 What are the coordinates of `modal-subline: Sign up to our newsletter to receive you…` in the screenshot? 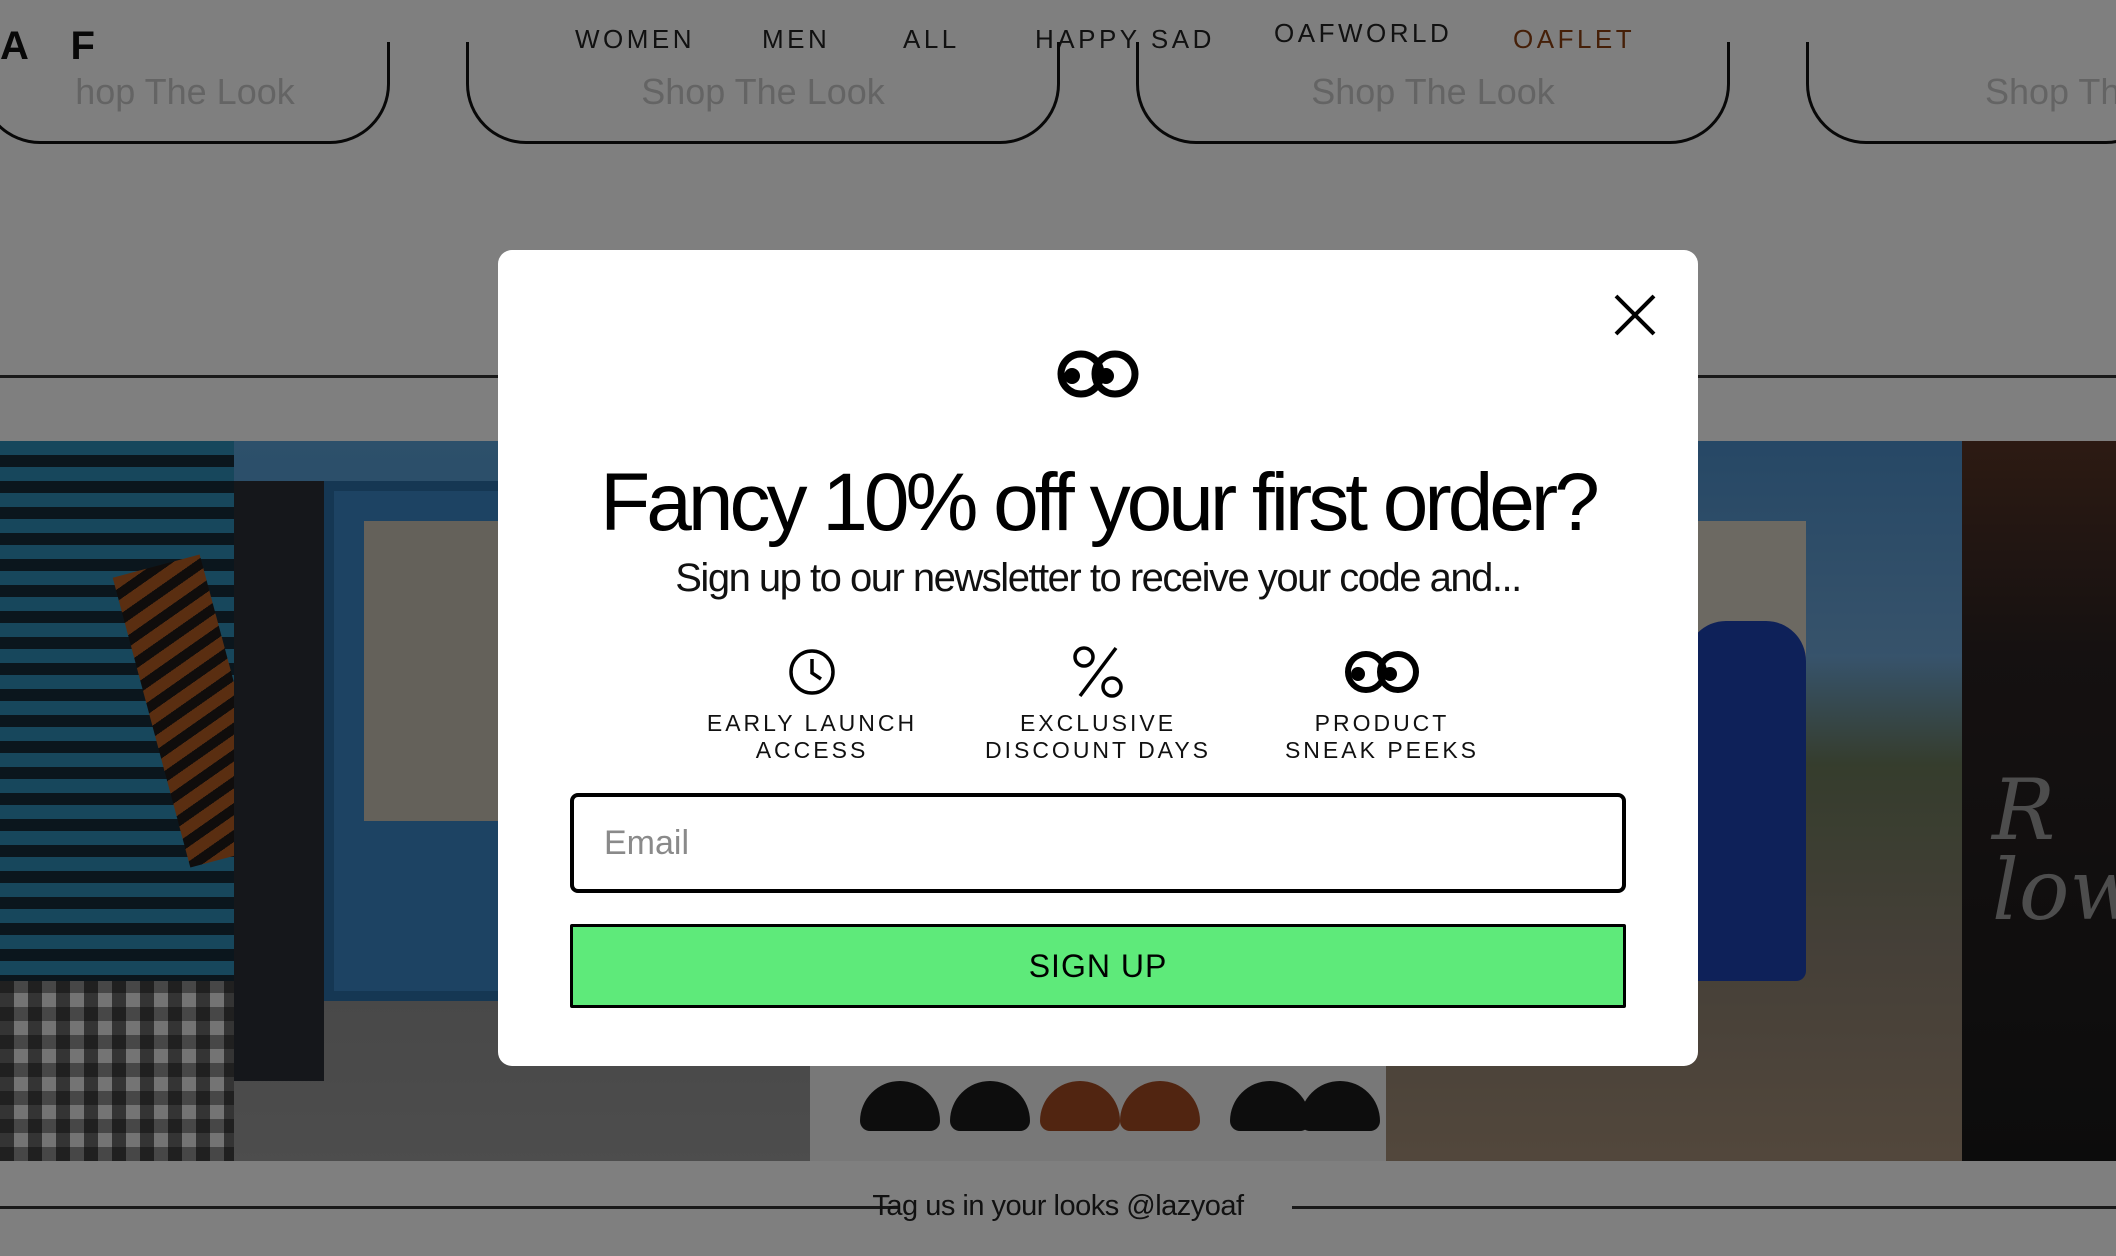 It's located at (1098, 578).